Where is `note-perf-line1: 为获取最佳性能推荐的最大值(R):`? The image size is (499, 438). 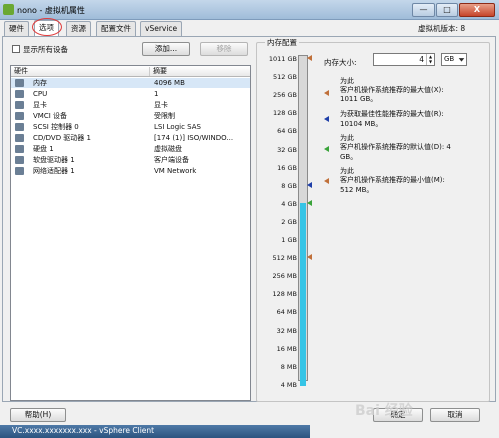
note-perf-line1: 为获取最佳性能推荐的最大值(R): is located at coordinates (392, 114).